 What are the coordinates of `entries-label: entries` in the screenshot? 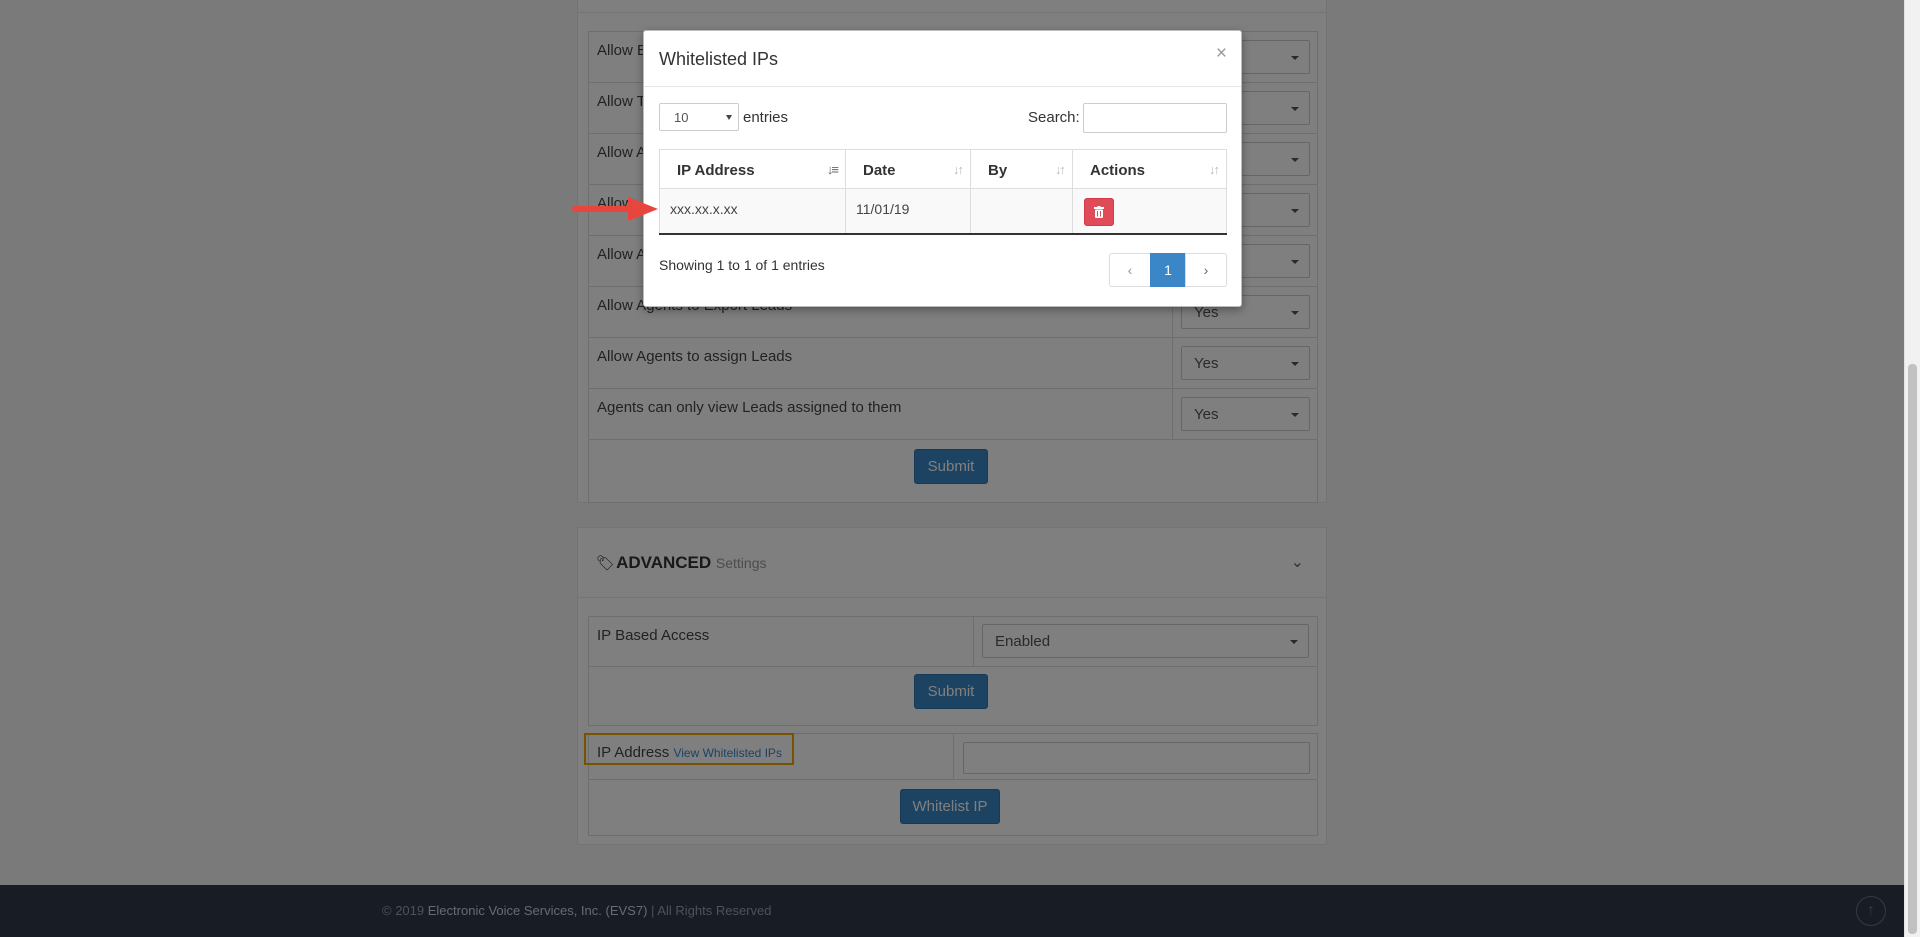 It's located at (766, 117).